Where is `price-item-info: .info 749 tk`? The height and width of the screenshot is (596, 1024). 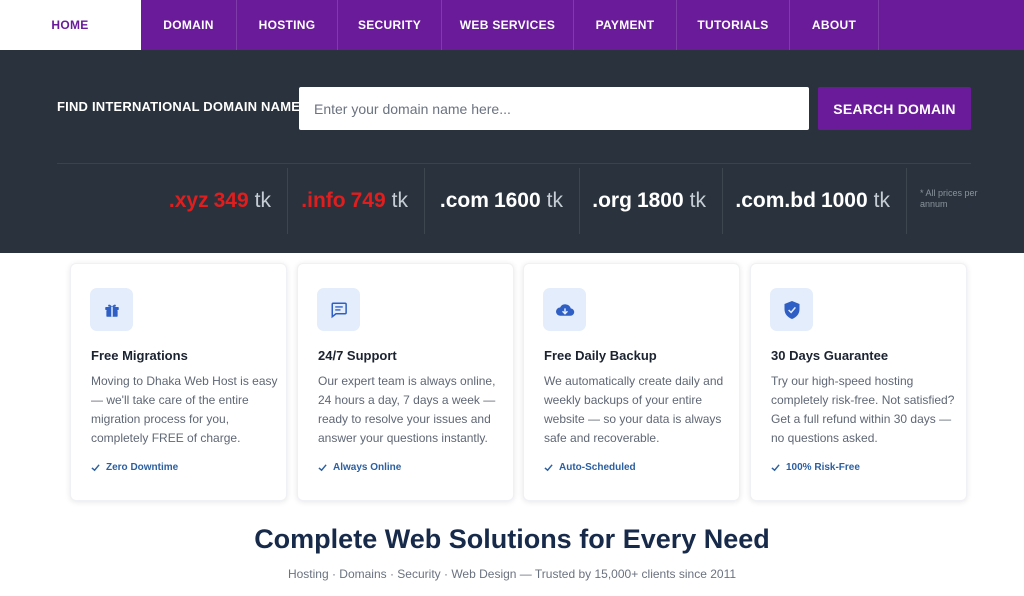 price-item-info: .info 749 tk is located at coordinates (356, 201).